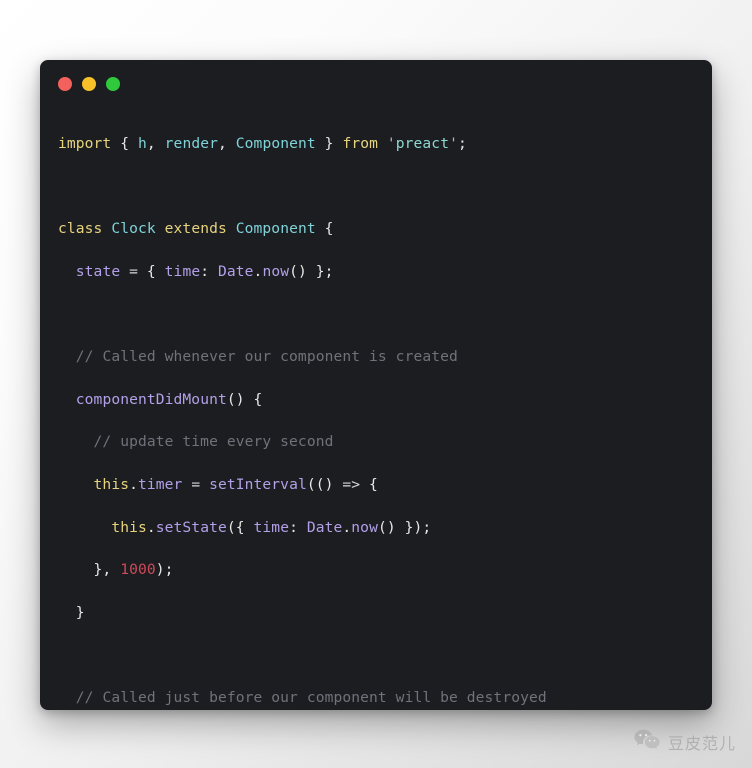  Describe the element at coordinates (271, 527) in the screenshot. I see `code-line: this.setState({ time: Date.now() });` at that location.